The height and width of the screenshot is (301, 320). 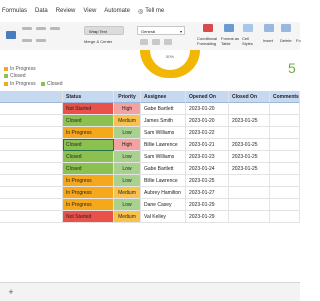 What do you see at coordinates (231, 41) in the screenshot?
I see `format-as-table-button: Format as Table` at bounding box center [231, 41].